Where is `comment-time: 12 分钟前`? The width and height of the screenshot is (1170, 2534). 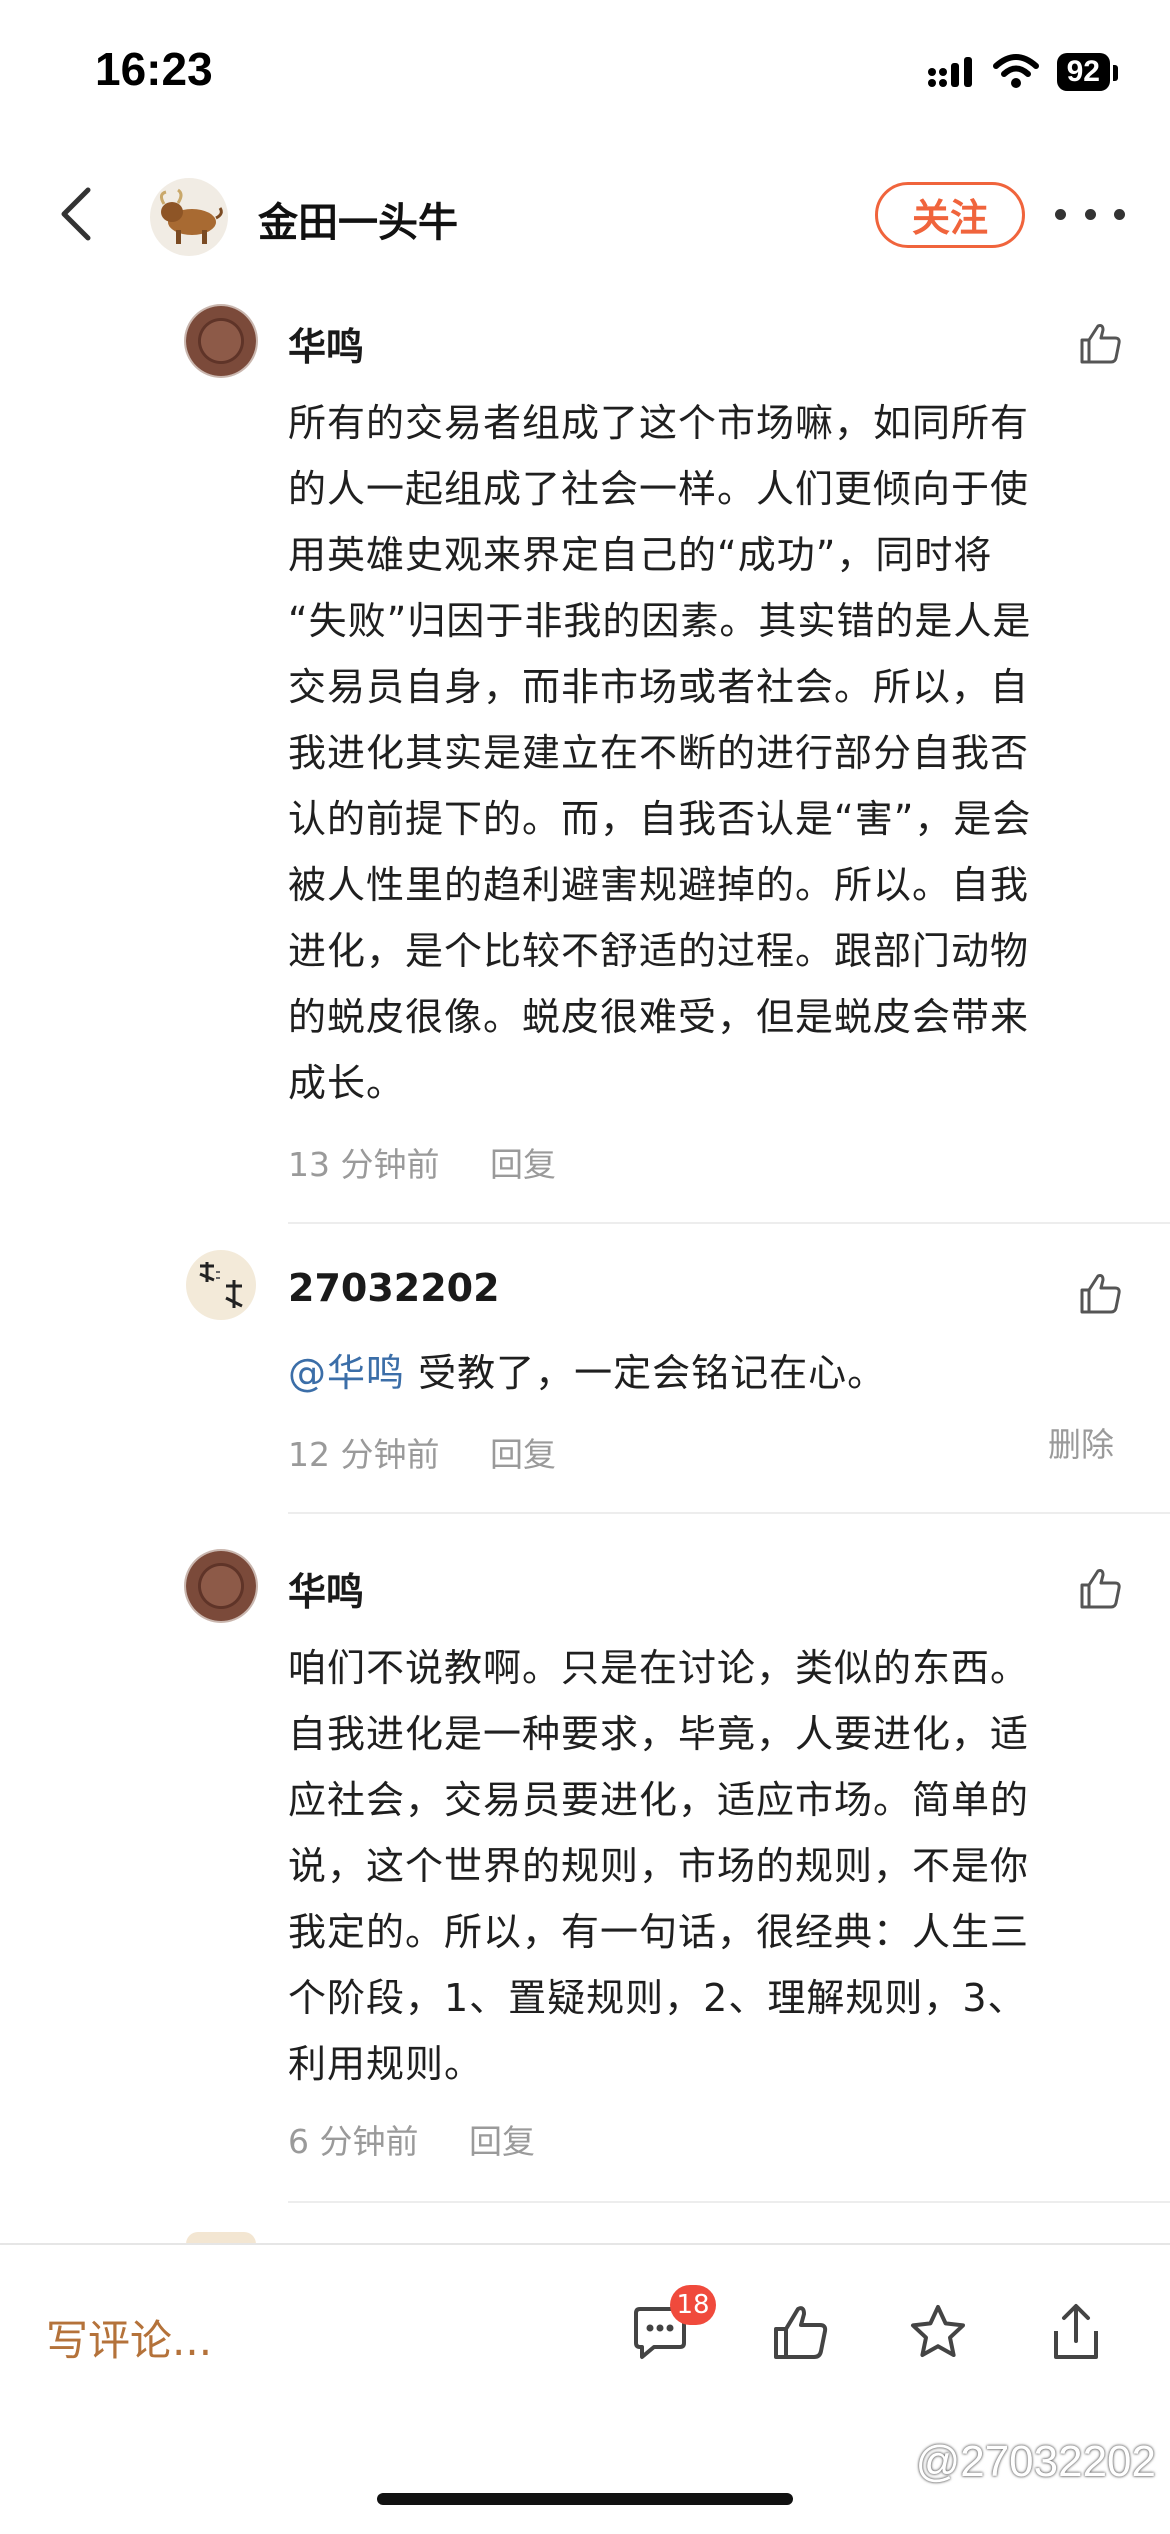
comment-time: 12 分钟前 is located at coordinates (364, 1454).